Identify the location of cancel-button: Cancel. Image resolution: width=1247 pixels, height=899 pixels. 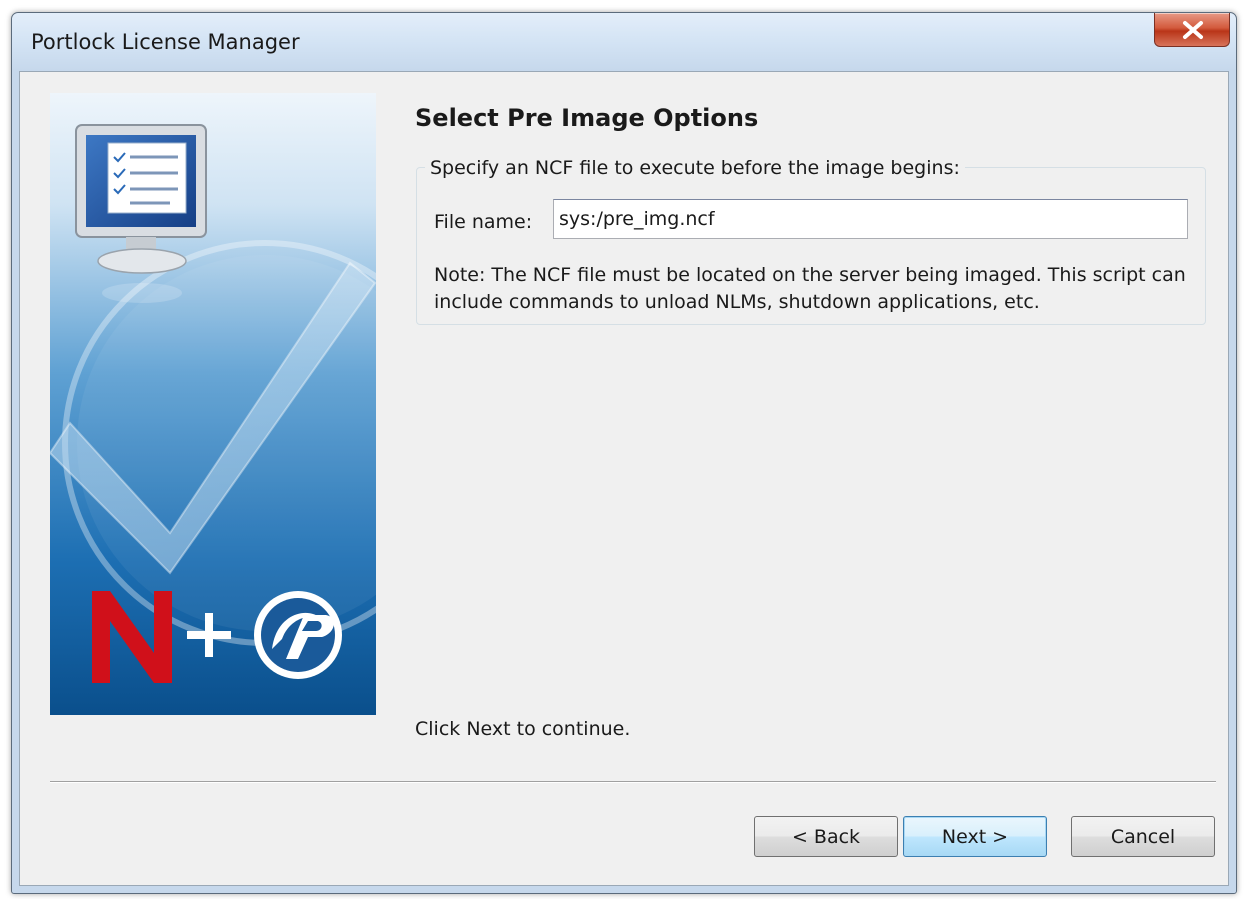
(1143, 836).